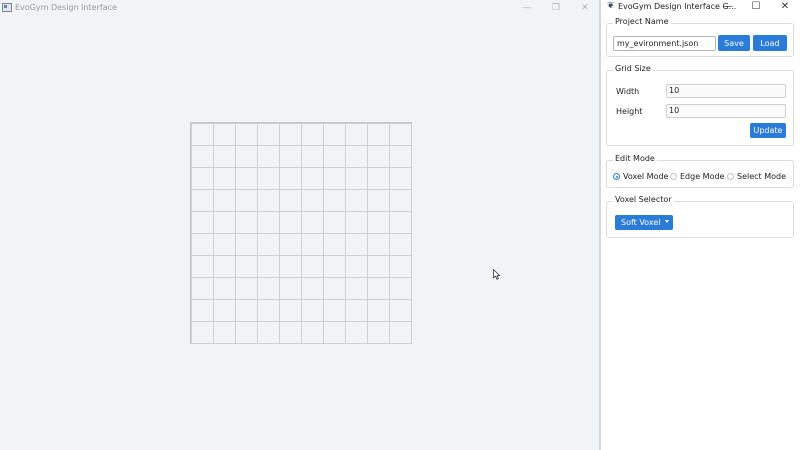 The height and width of the screenshot is (450, 800). I want to click on save-button: Save, so click(734, 43).